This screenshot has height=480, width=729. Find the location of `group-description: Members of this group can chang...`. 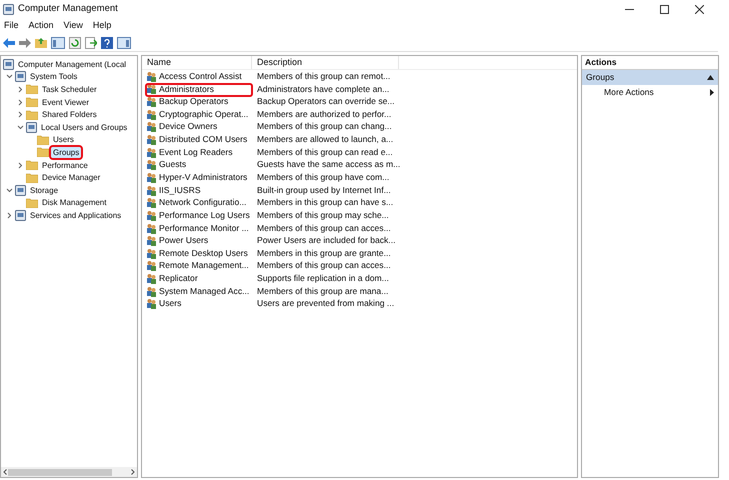

group-description: Members of this group can chang... is located at coordinates (324, 127).